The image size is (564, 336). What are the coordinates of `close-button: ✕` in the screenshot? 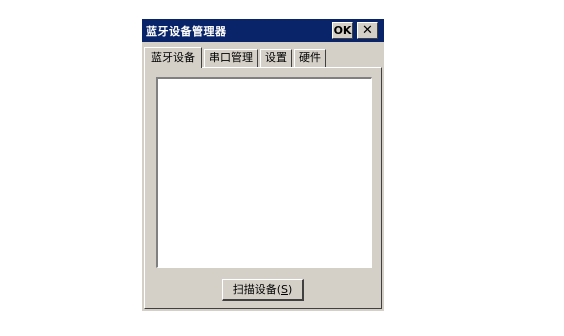 It's located at (367, 30).